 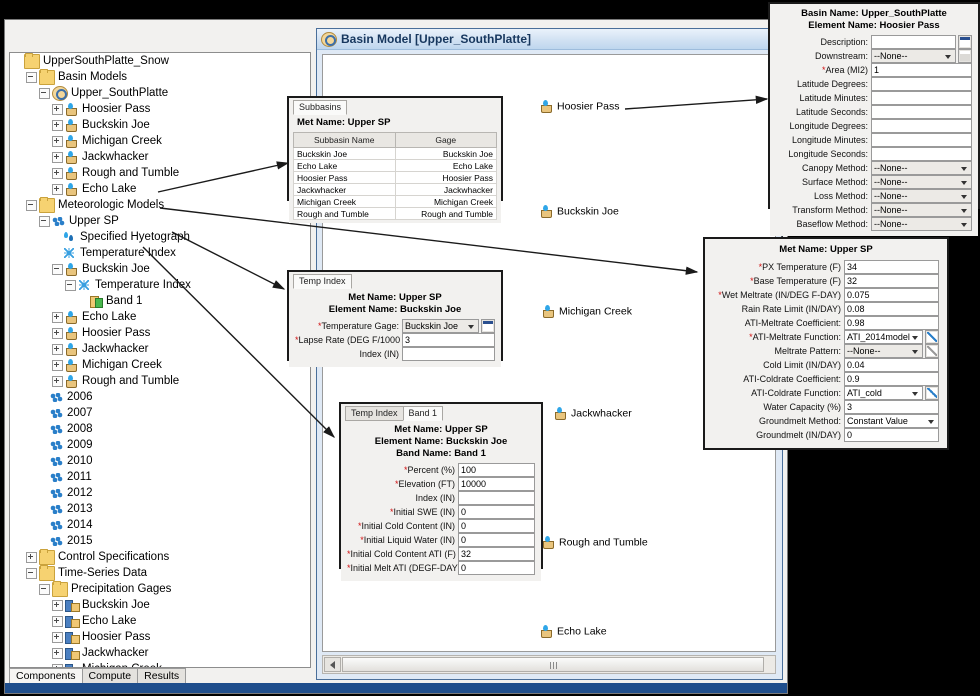 What do you see at coordinates (891, 280) in the screenshot?
I see `field-input-base-temperature-f: 32` at bounding box center [891, 280].